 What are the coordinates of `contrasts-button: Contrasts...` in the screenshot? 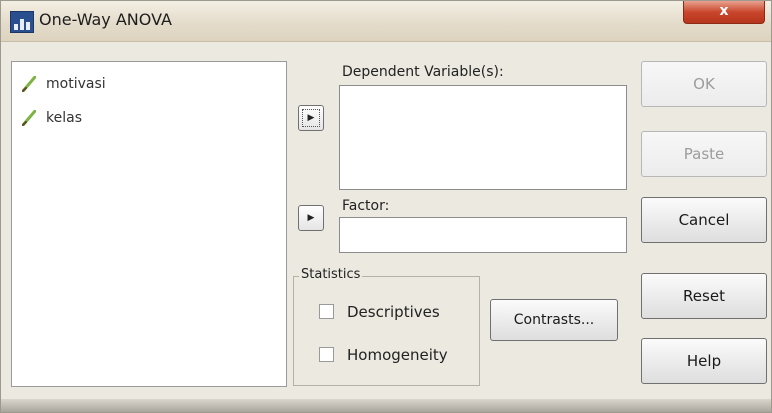 It's located at (554, 320).